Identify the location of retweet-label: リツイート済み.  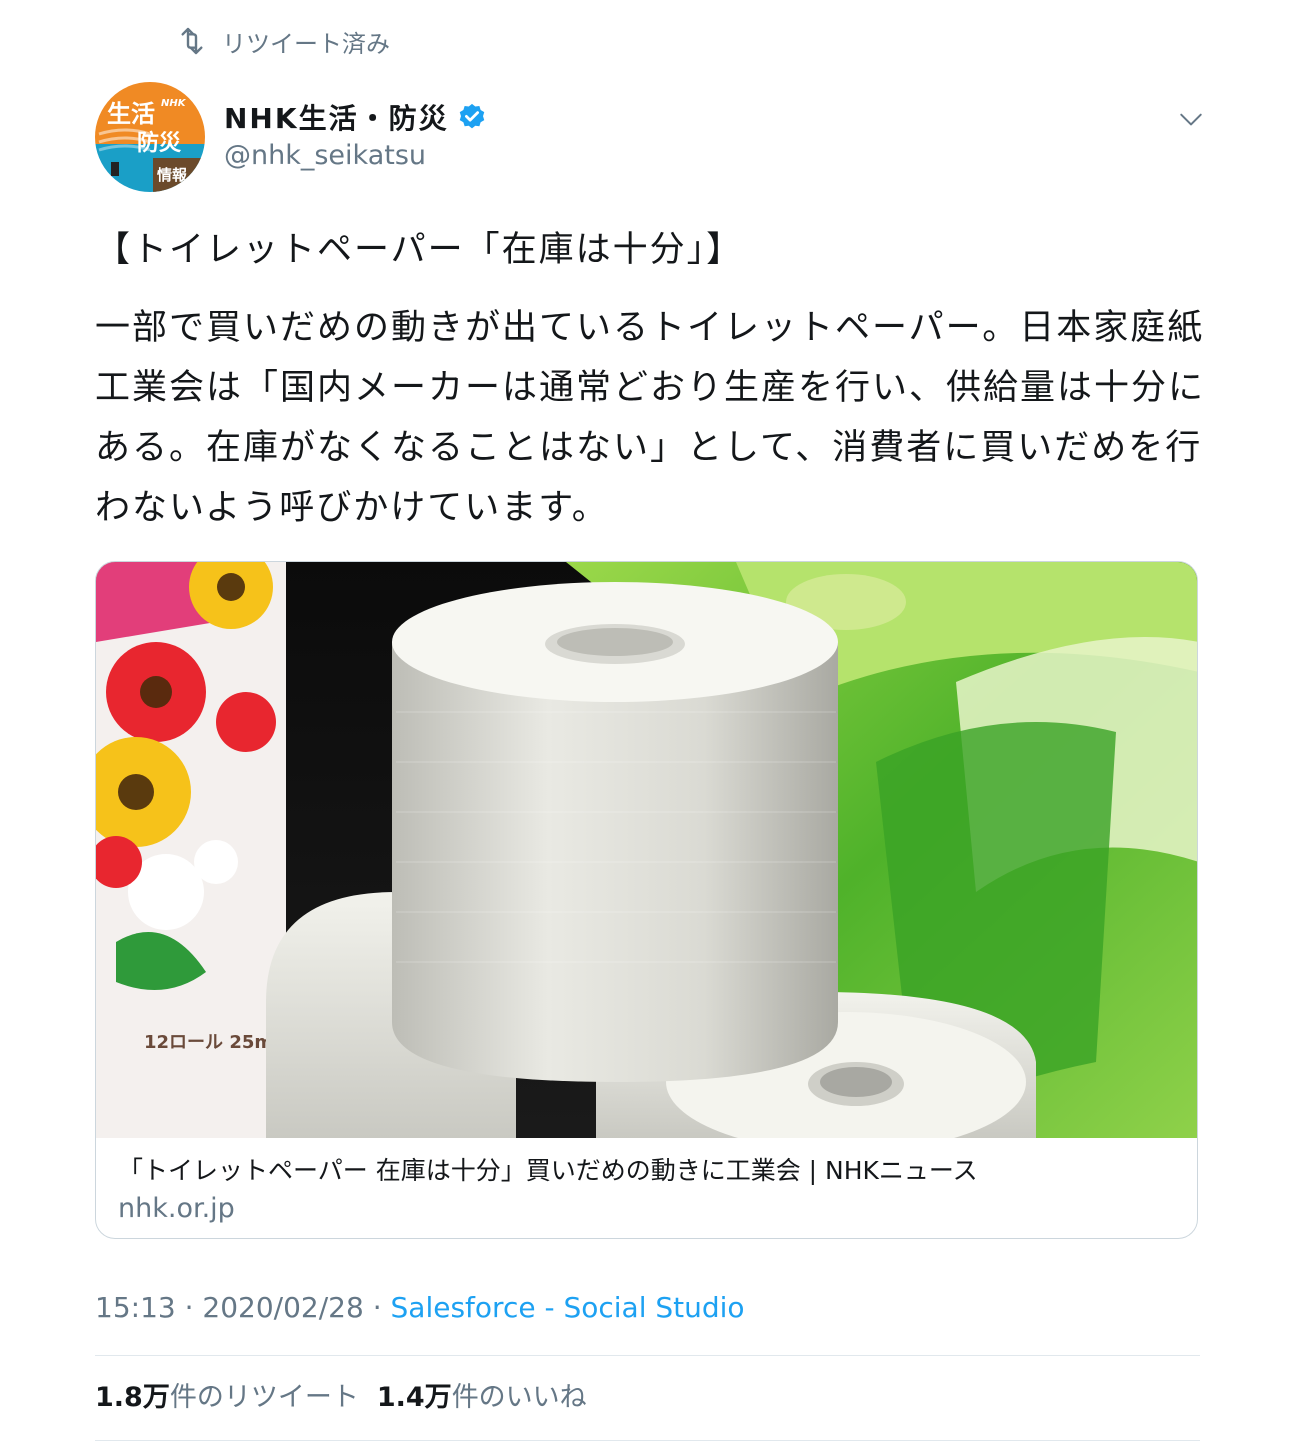
(306, 43).